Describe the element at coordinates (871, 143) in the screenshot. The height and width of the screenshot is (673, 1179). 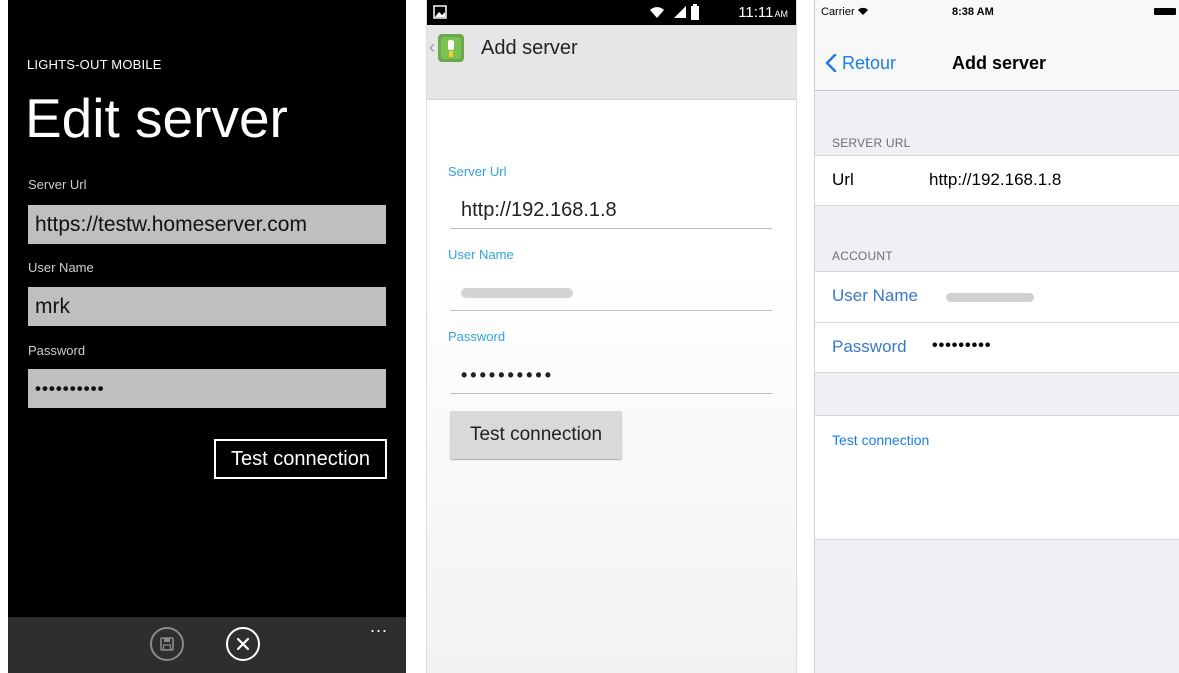
I see `section-server-url: SERVER URL` at that location.